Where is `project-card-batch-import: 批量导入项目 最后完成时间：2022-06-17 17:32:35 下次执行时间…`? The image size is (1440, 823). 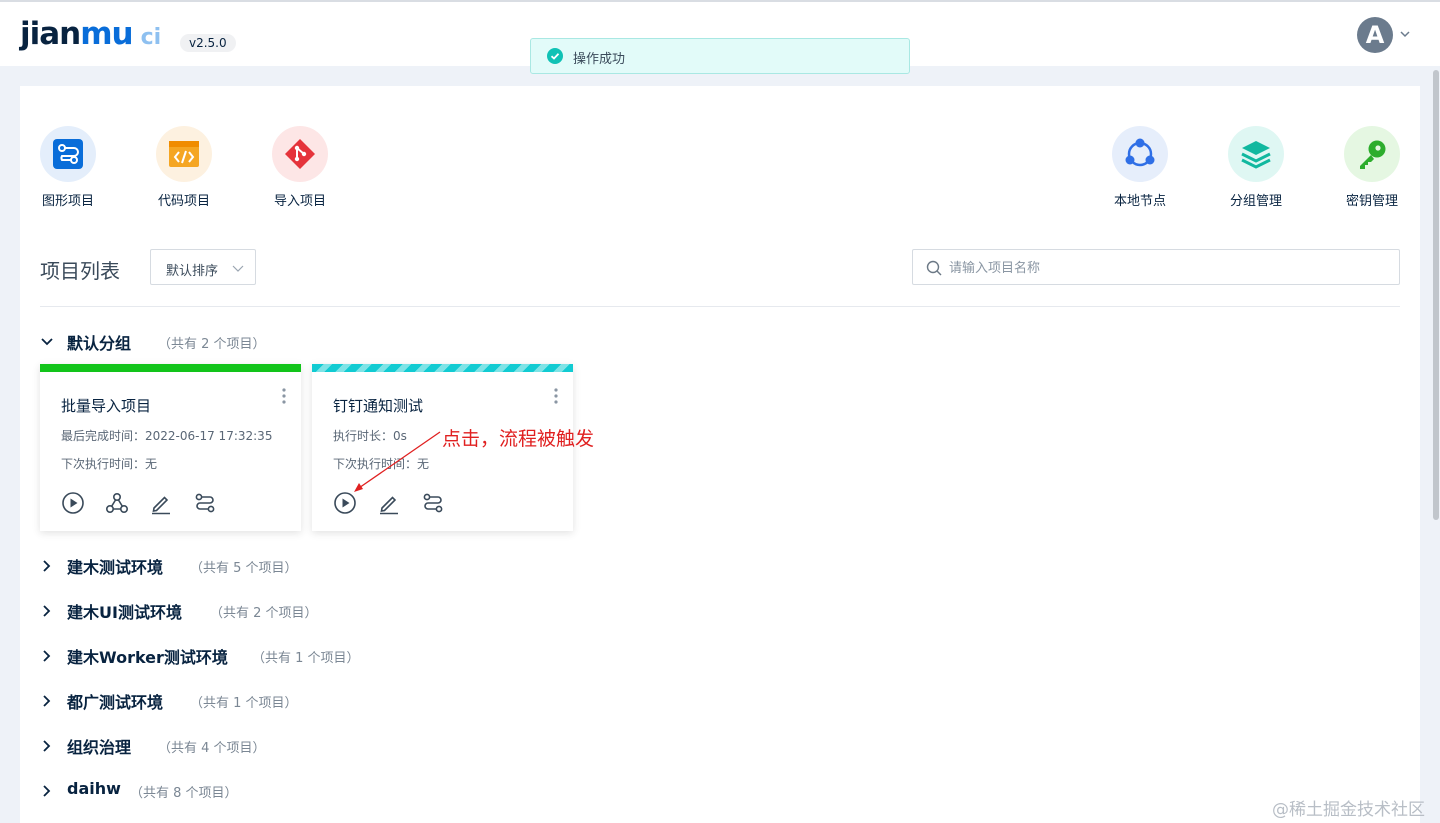 project-card-batch-import: 批量导入项目 最后完成时间：2022-06-17 17:32:35 下次执行时间… is located at coordinates (170, 447).